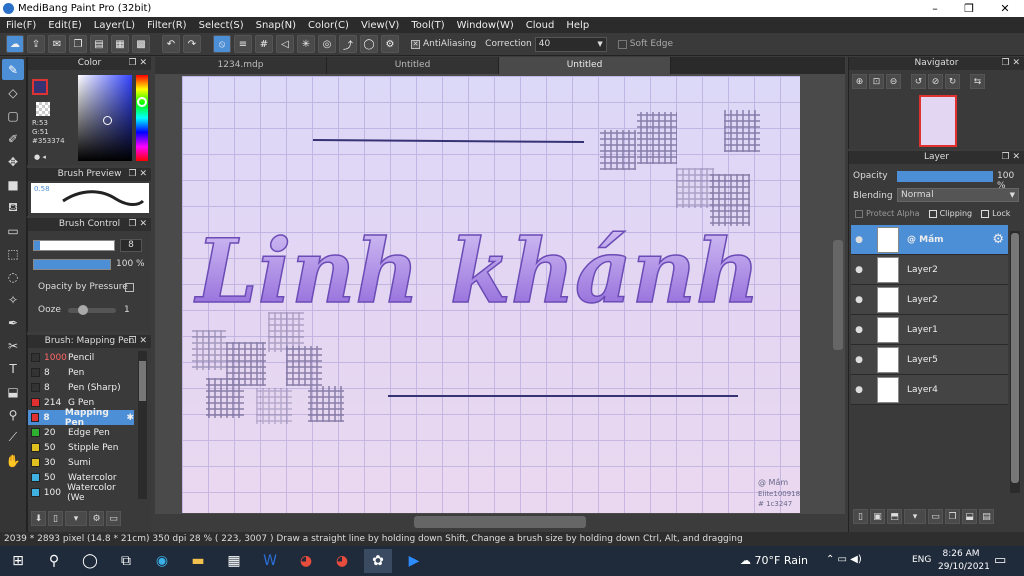 The height and width of the screenshot is (576, 1024). Describe the element at coordinates (13, 92) in the screenshot. I see `eraser-tool-icon: ◇` at that location.